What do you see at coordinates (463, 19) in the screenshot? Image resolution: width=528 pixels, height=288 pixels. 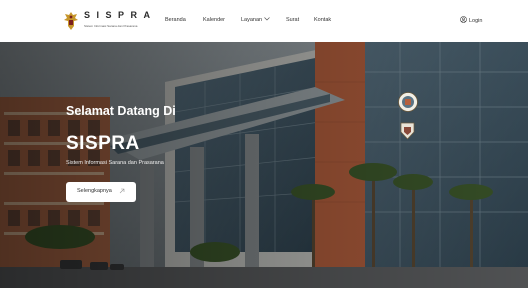 I see `user-circle-icon` at bounding box center [463, 19].